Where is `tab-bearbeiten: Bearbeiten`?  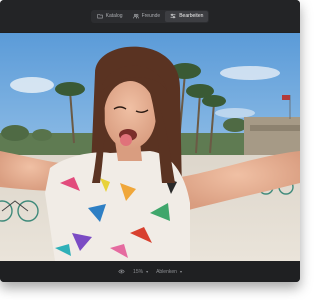 tab-bearbeiten: Bearbeiten is located at coordinates (187, 16).